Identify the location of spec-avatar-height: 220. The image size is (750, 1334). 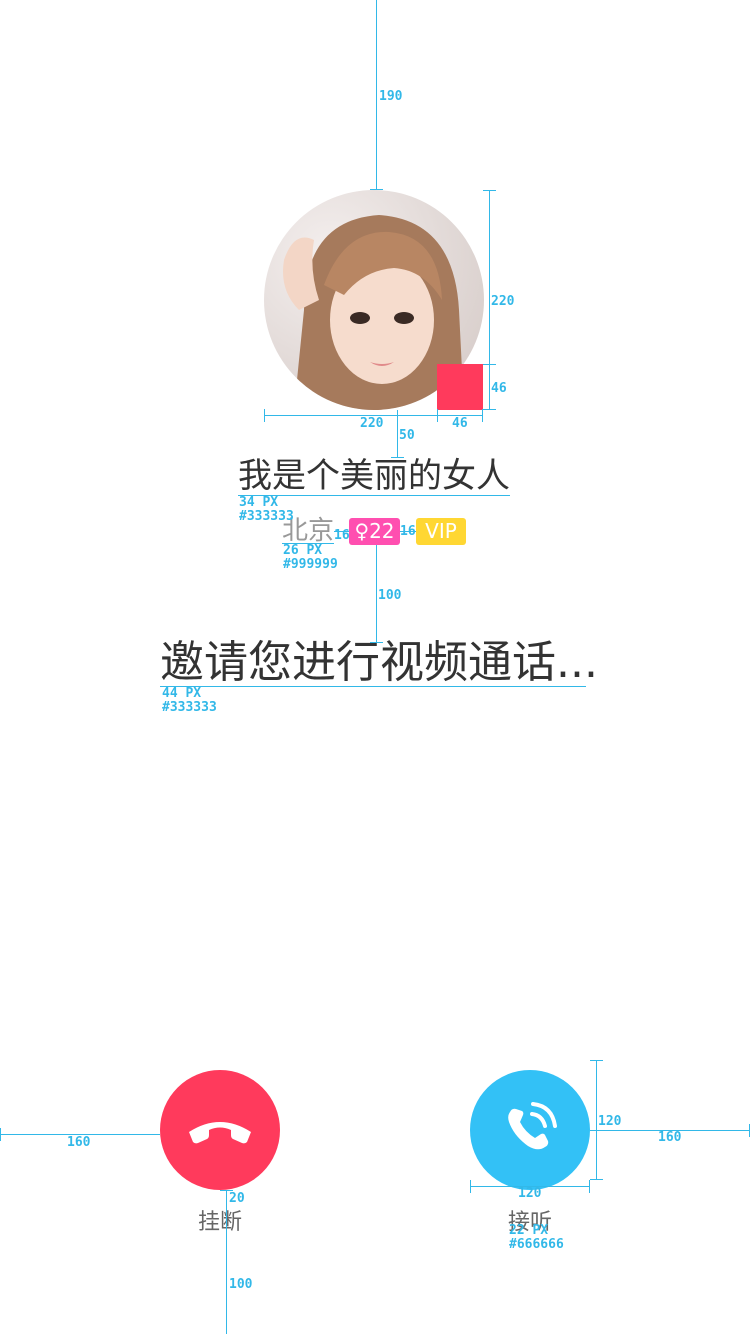
(503, 301).